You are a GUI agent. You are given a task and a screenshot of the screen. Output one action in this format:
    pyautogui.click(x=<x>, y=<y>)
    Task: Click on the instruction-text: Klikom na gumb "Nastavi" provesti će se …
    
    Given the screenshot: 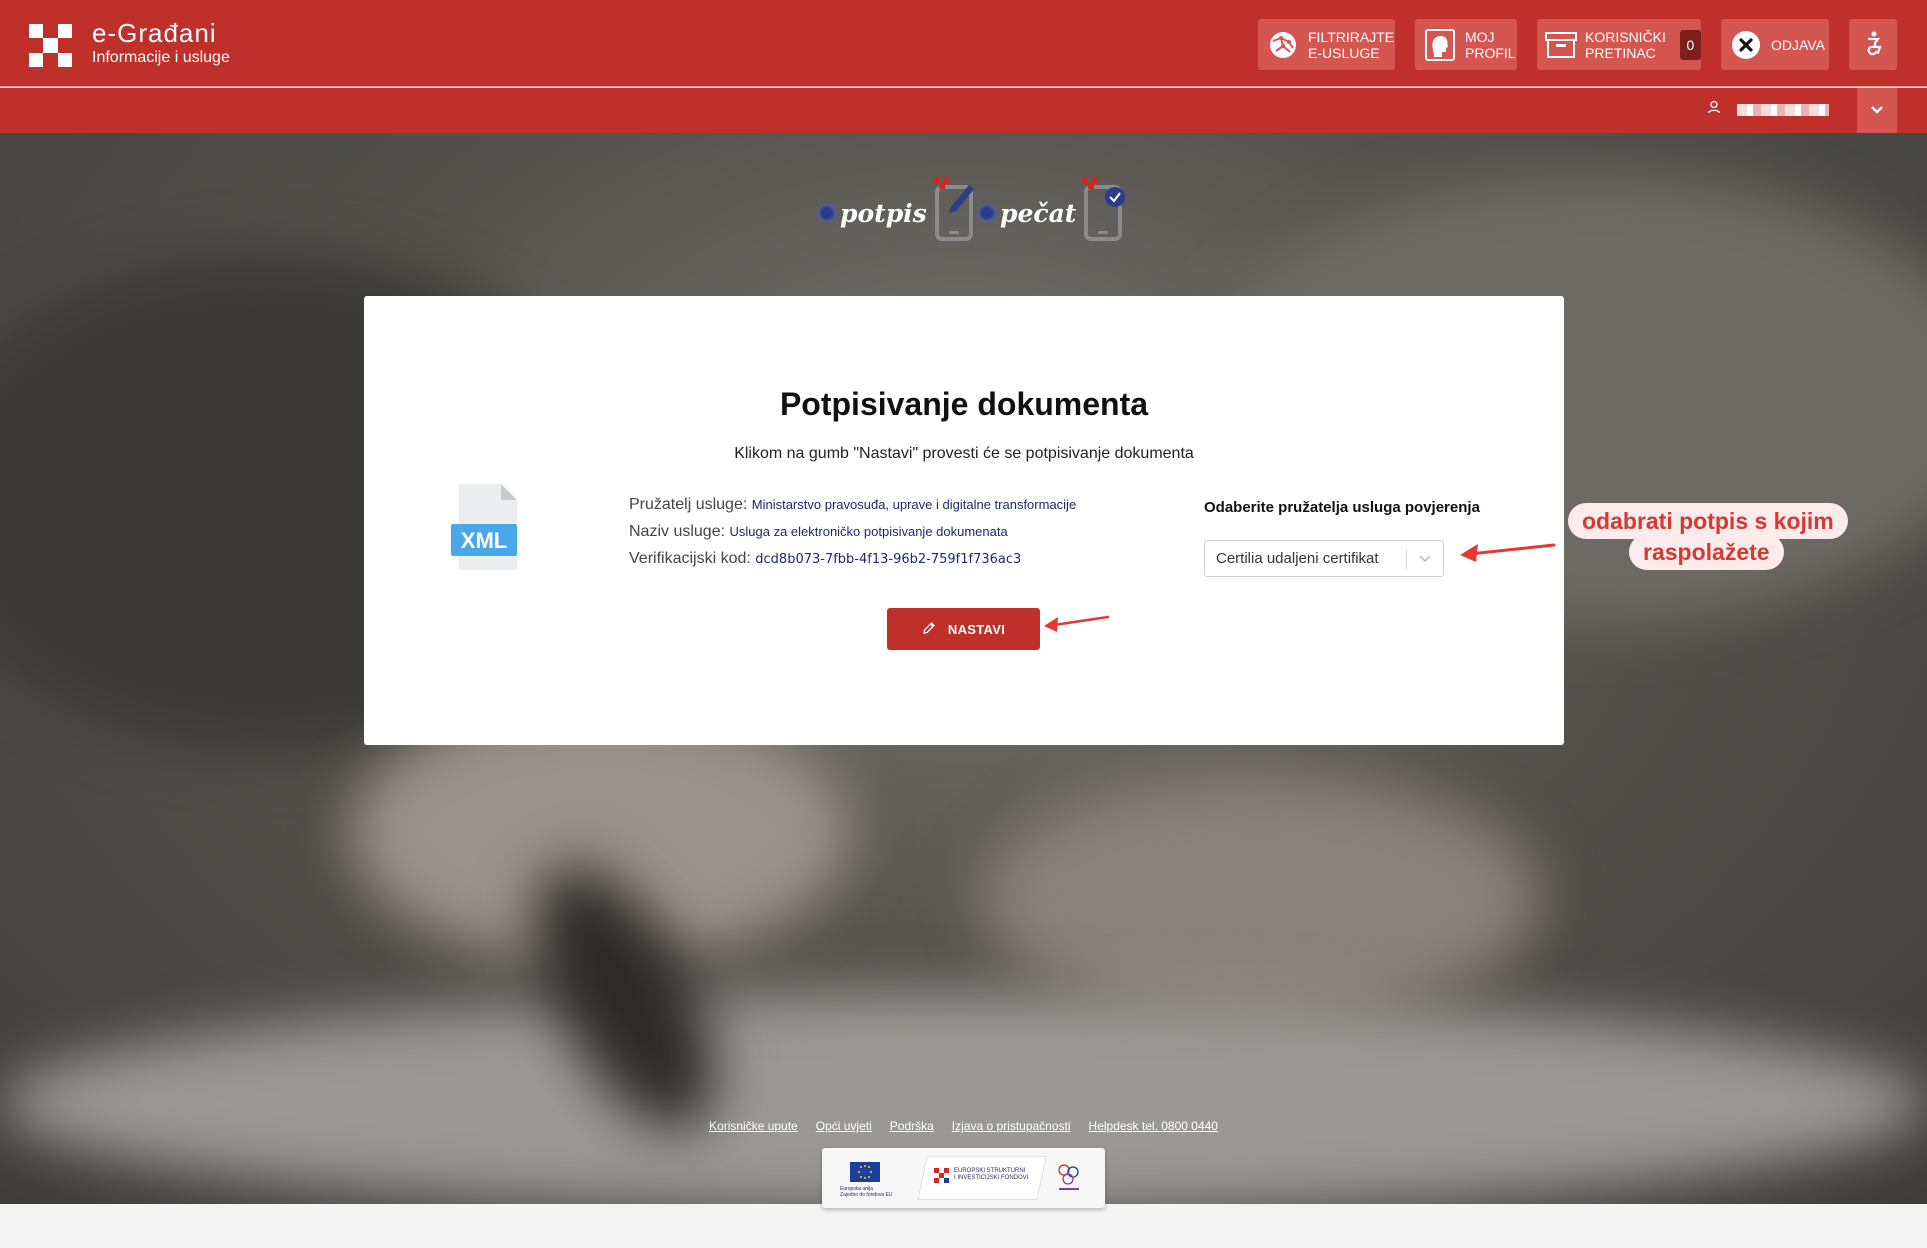 What is the action you would take?
    pyautogui.click(x=964, y=453)
    